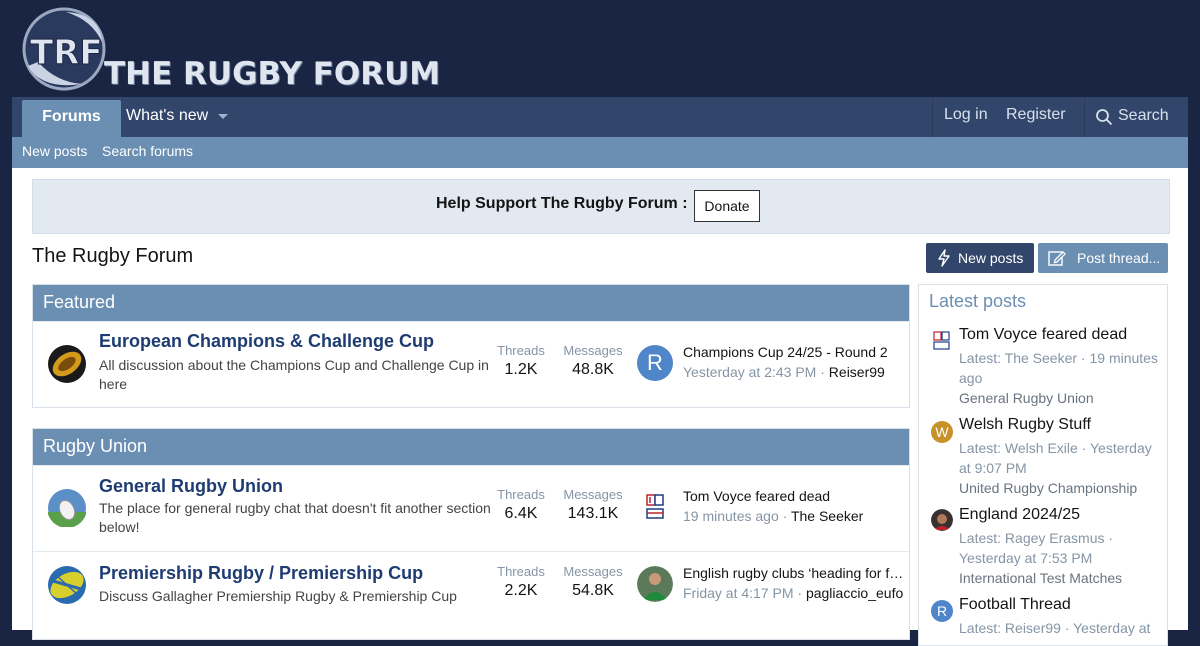 This screenshot has width=1200, height=646. What do you see at coordinates (593, 590) in the screenshot?
I see `messages-count: 54.8K` at bounding box center [593, 590].